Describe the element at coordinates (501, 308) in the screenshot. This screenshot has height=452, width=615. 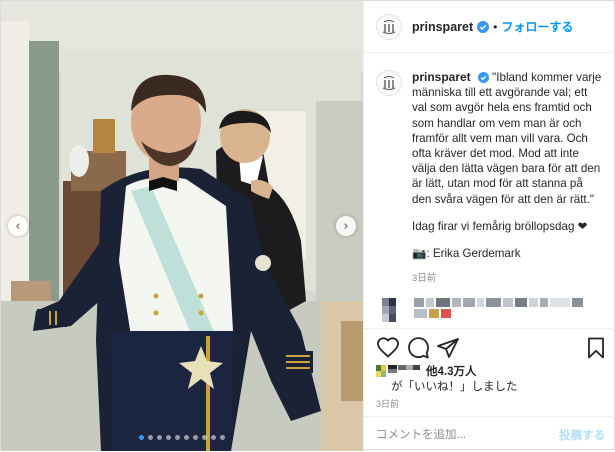
I see `pixelated-text` at that location.